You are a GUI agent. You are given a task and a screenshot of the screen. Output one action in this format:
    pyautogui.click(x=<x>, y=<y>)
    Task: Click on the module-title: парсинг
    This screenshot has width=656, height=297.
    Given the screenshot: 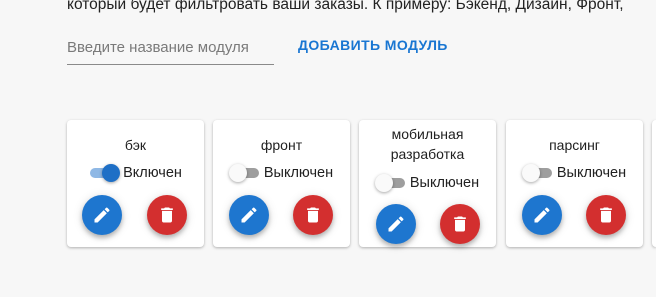 What is the action you would take?
    pyautogui.click(x=574, y=145)
    